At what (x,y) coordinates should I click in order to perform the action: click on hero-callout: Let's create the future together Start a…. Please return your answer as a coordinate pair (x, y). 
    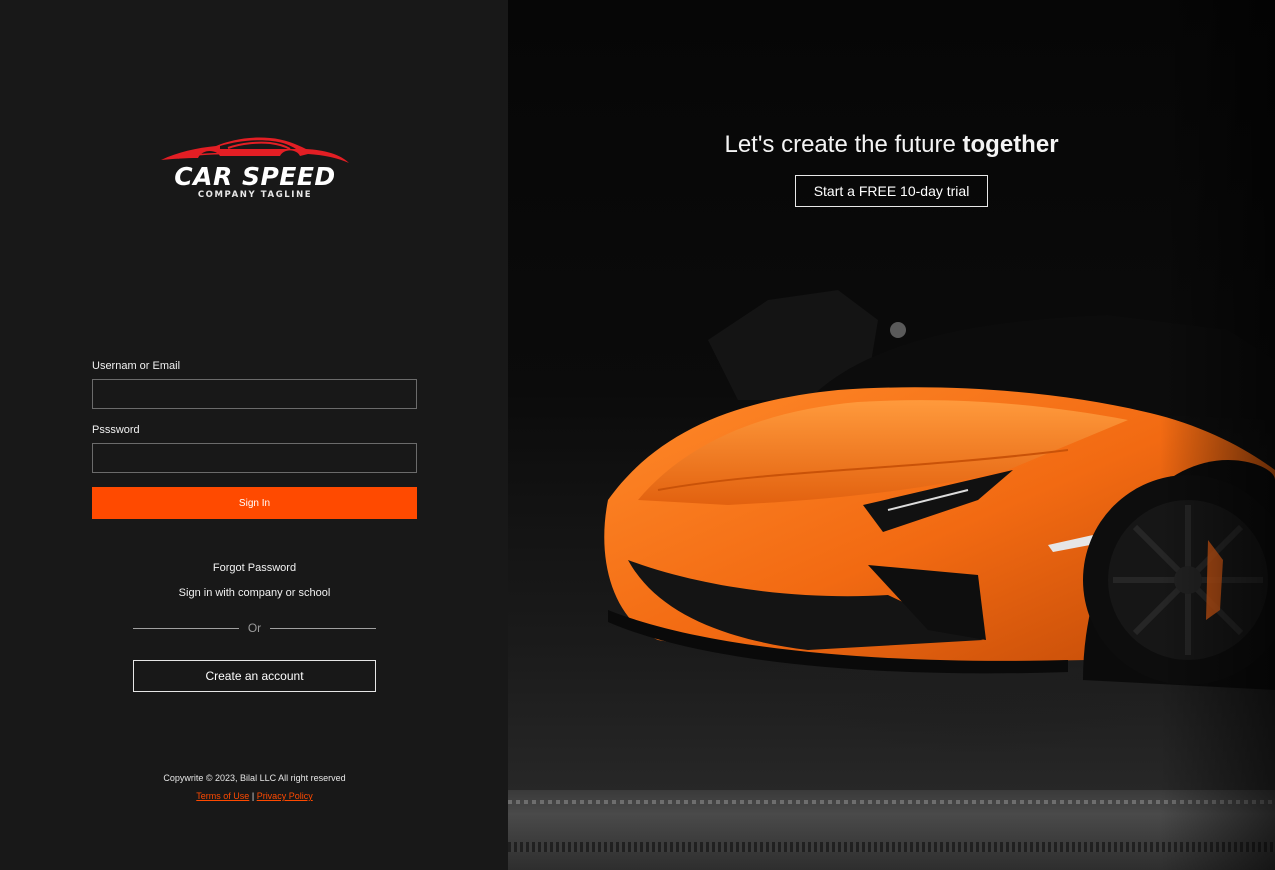
    Looking at the image, I should click on (891, 168).